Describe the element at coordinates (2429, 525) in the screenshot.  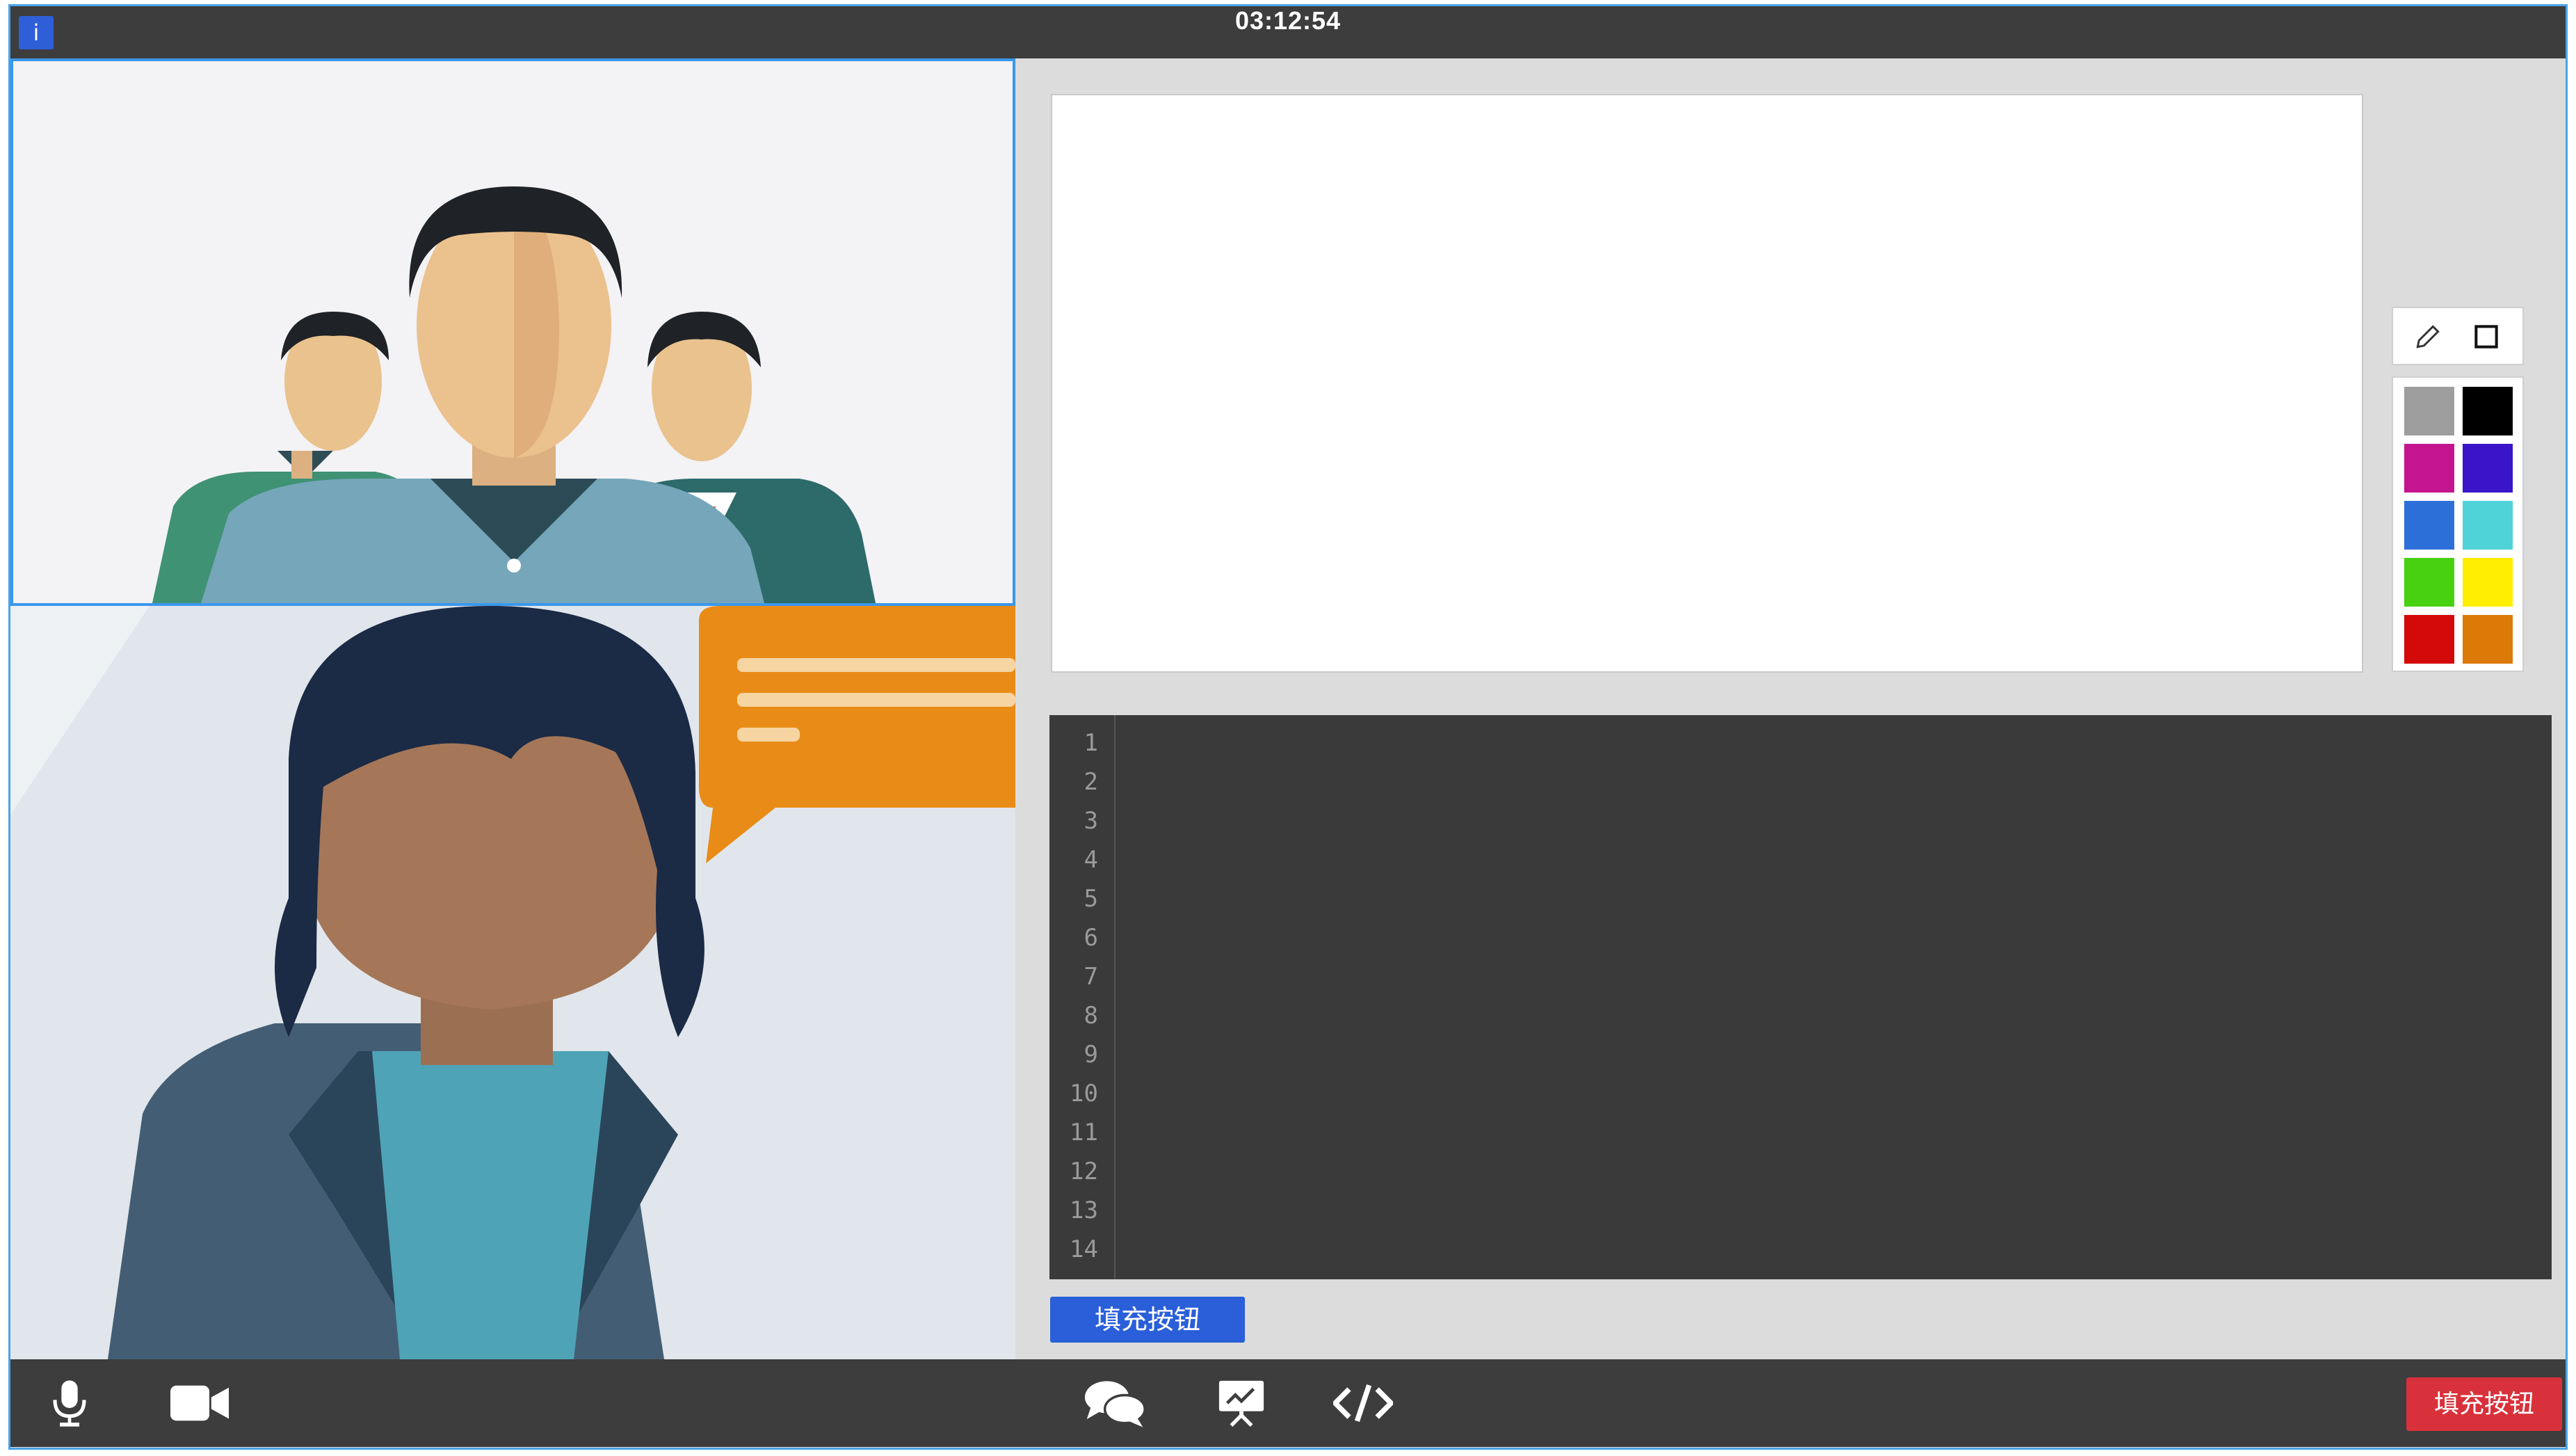
I see `color-swatch-blue` at that location.